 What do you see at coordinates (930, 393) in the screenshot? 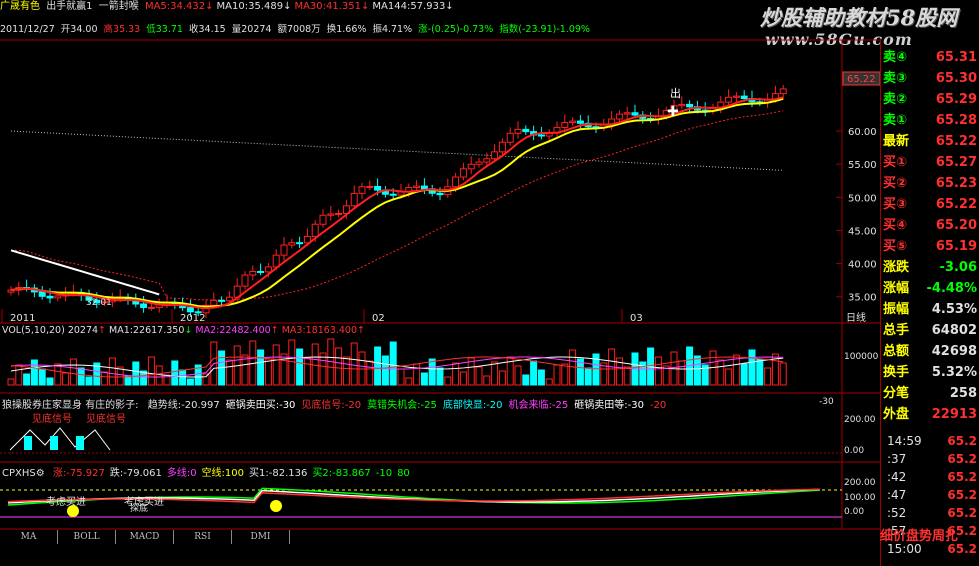
I see `stat-6: 分笔 258` at bounding box center [930, 393].